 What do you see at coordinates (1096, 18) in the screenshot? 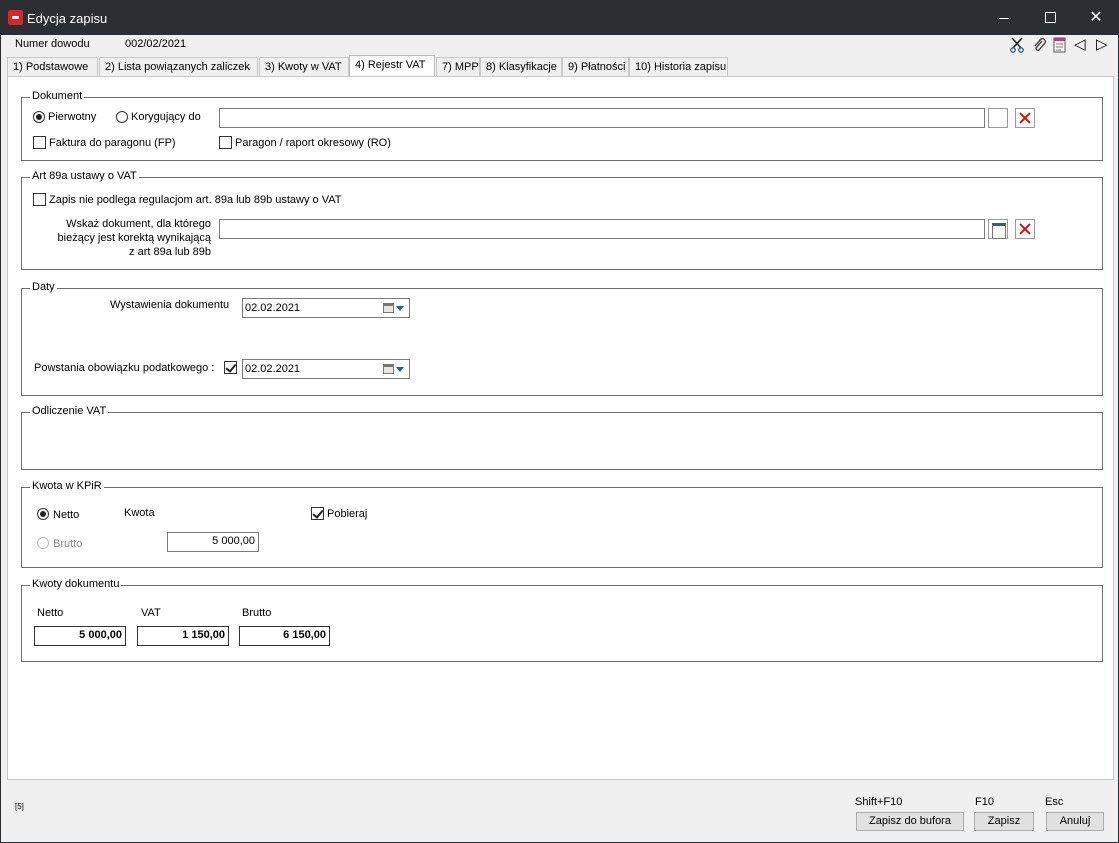
I see `close-button: ✕` at bounding box center [1096, 18].